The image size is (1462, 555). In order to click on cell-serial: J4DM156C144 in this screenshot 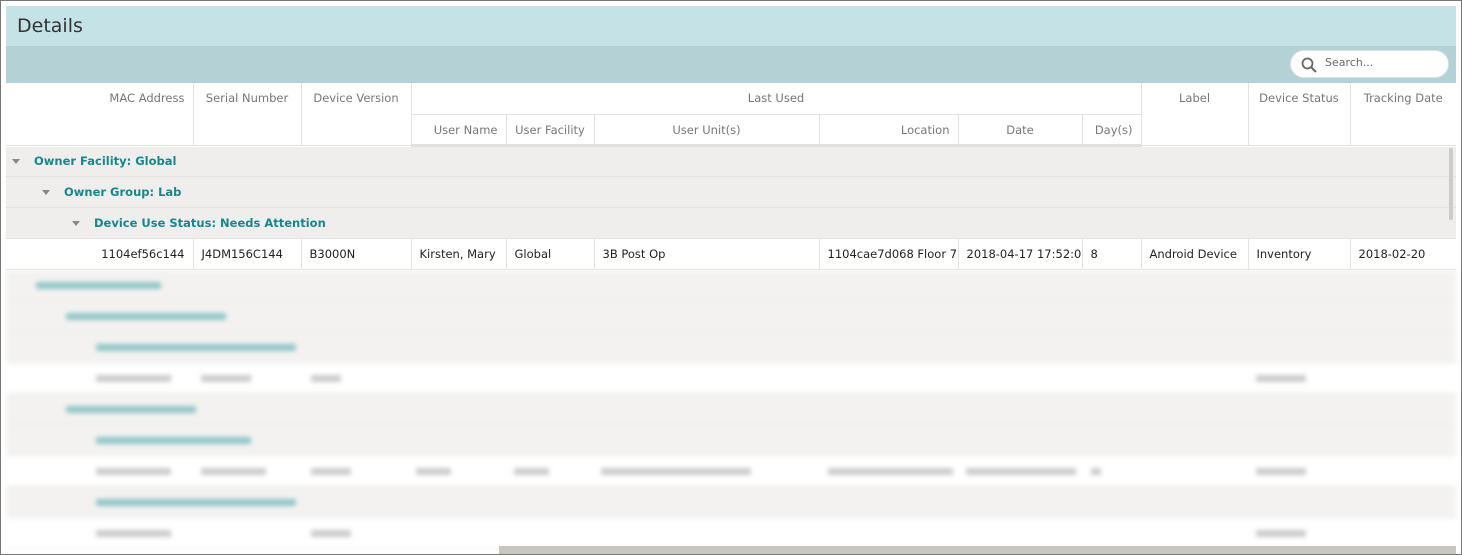, I will do `click(247, 254)`.